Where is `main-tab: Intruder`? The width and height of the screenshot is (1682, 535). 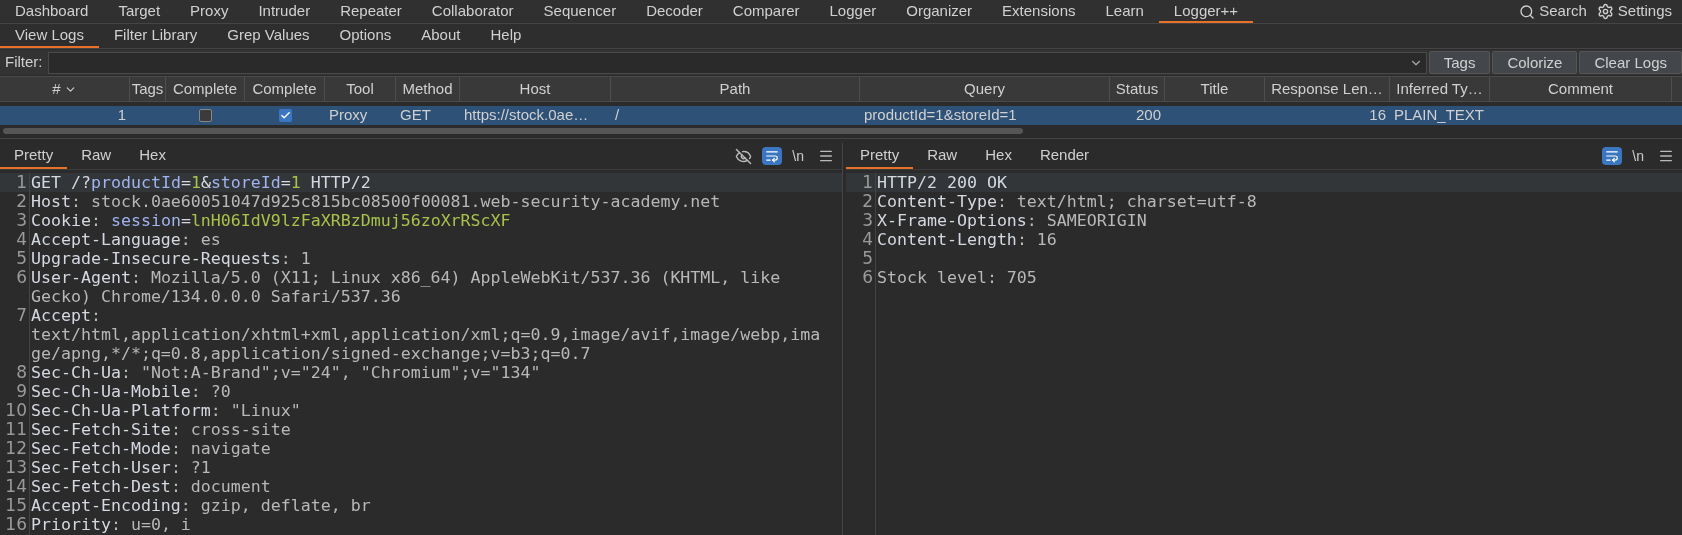 main-tab: Intruder is located at coordinates (284, 11).